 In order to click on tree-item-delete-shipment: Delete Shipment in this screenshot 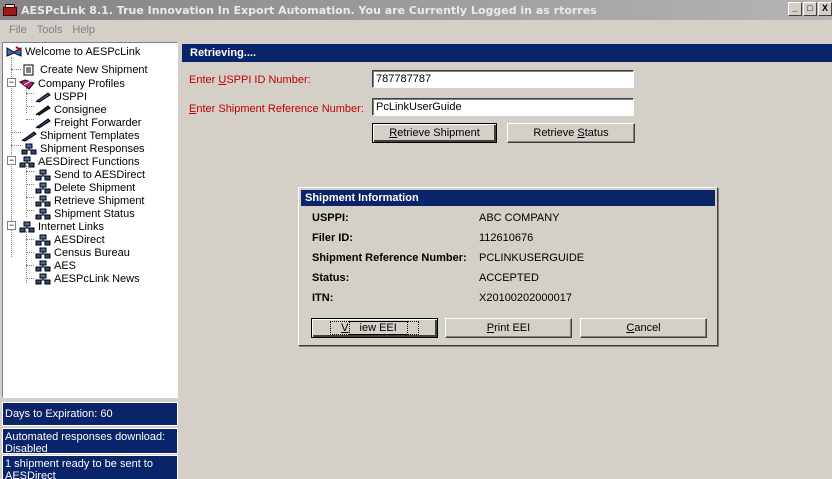, I will do `click(85, 187)`.